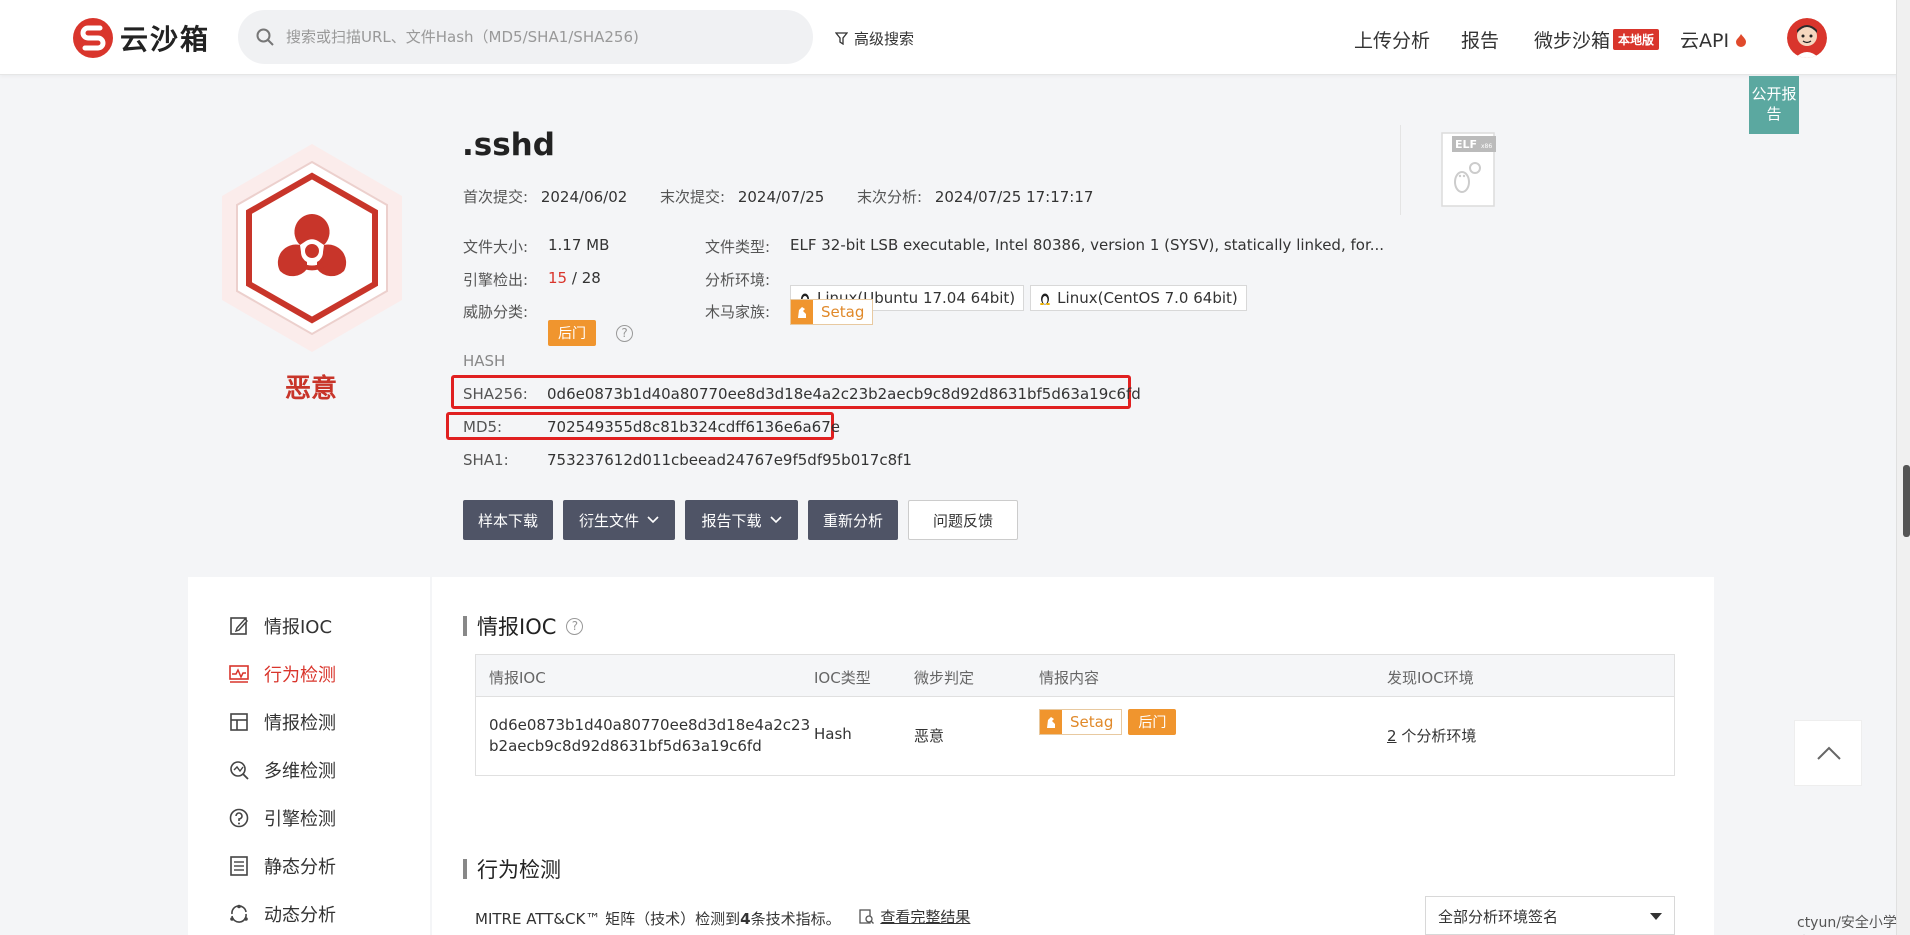  I want to click on ioc-section-title: 情报IOC ?, so click(523, 626).